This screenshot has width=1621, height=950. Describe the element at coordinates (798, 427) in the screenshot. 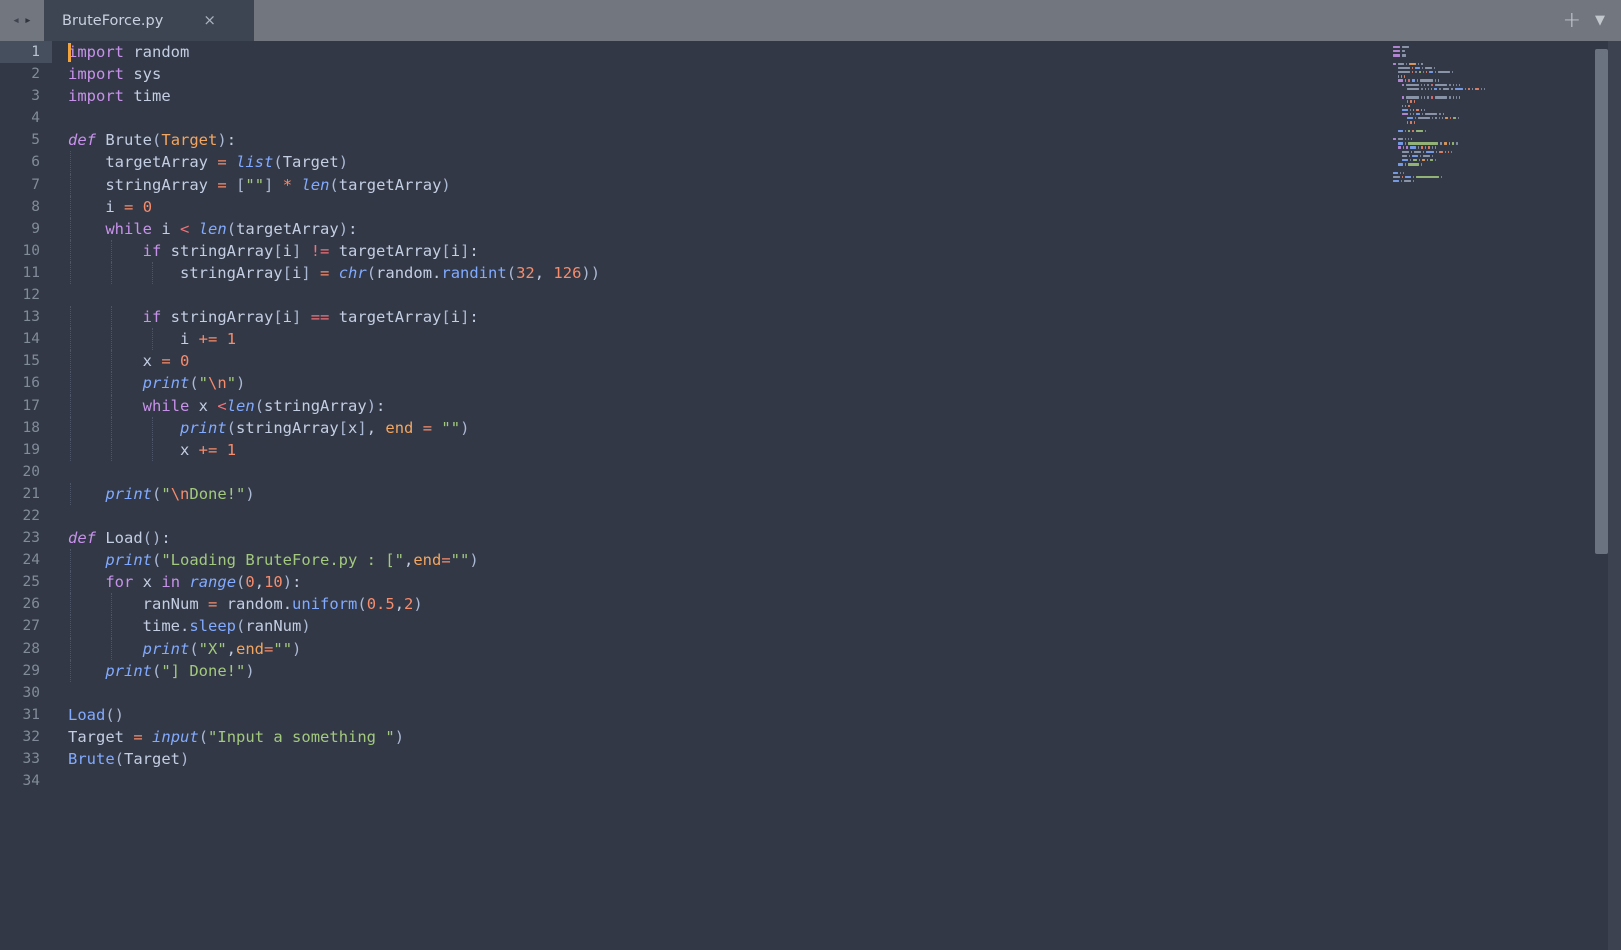

I see `code-line-text: print(stringArray[x], end = "")` at that location.